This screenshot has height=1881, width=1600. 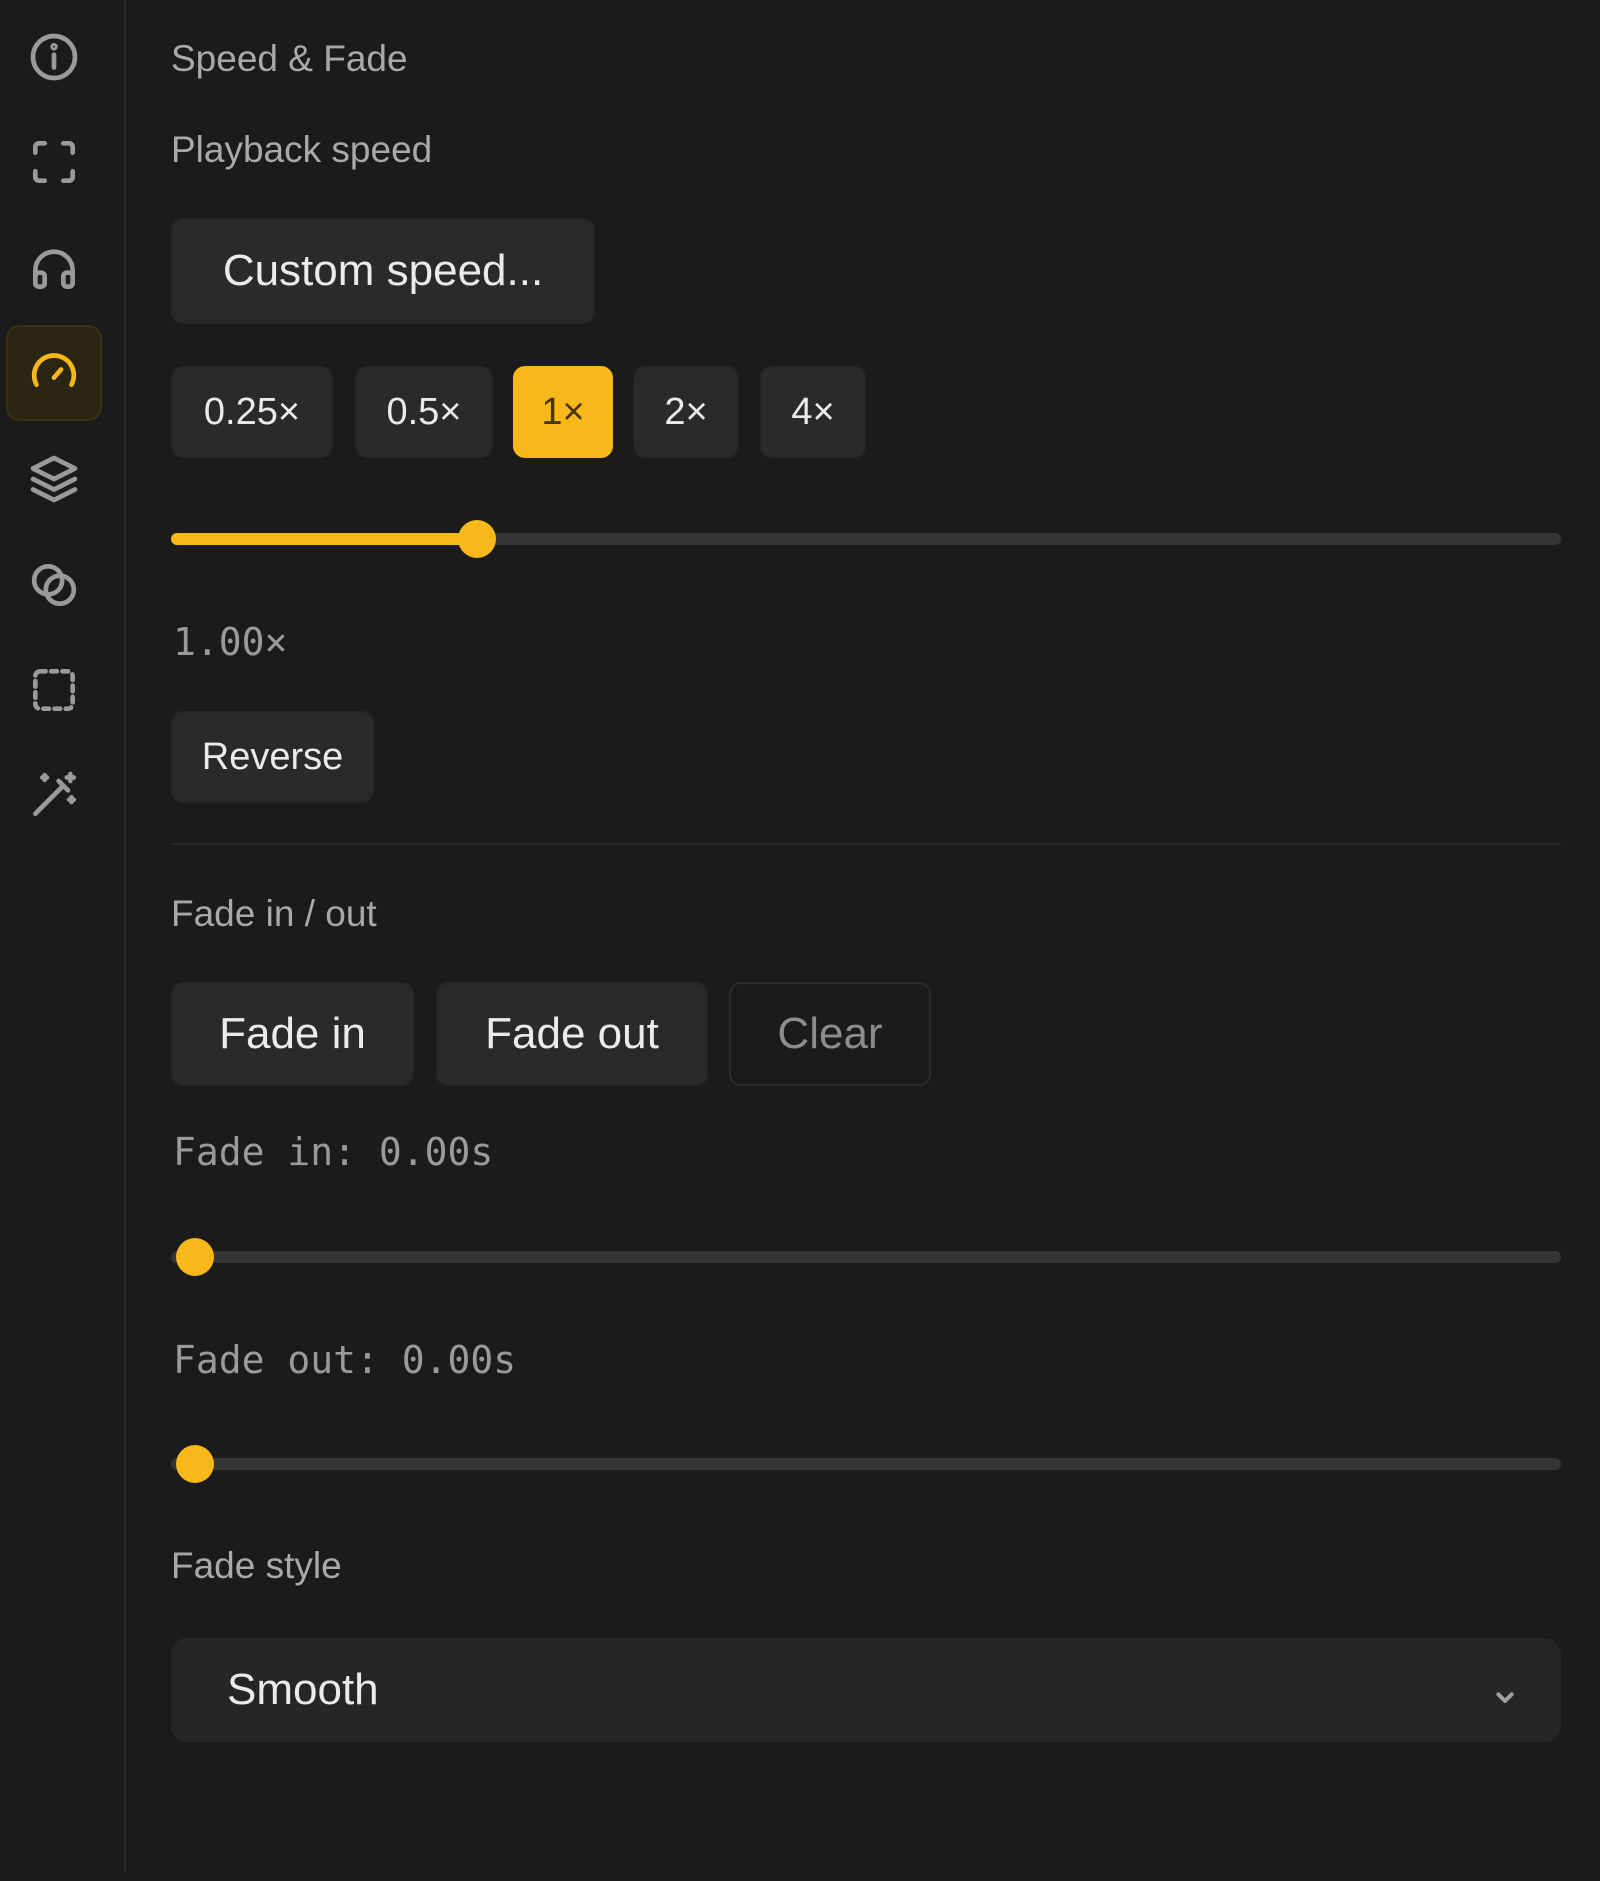 I want to click on speed-preset-0-5: 0.5×, so click(x=424, y=412).